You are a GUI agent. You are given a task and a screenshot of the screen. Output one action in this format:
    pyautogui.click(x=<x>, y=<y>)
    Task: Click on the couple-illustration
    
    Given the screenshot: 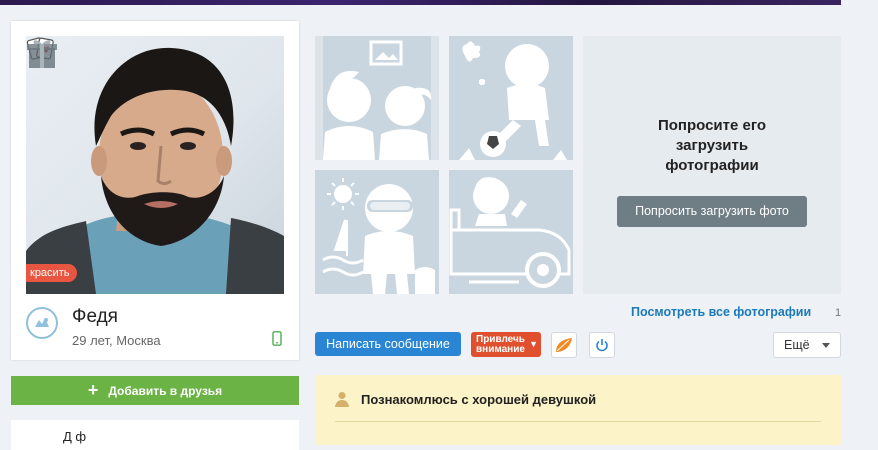 What is the action you would take?
    pyautogui.click(x=377, y=98)
    